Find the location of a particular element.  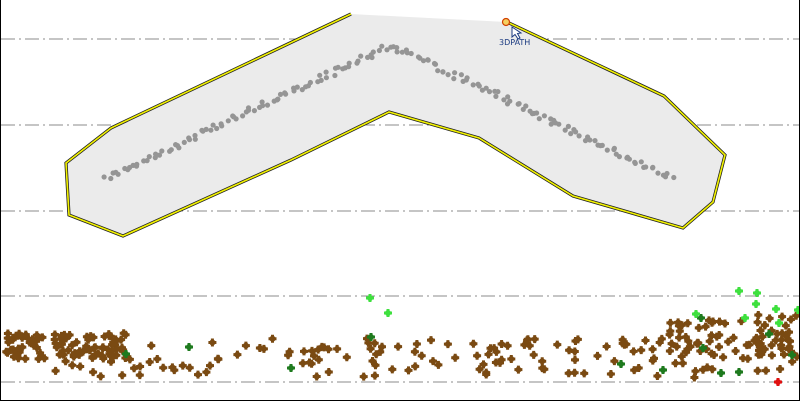

handle-point is located at coordinates (506, 22).